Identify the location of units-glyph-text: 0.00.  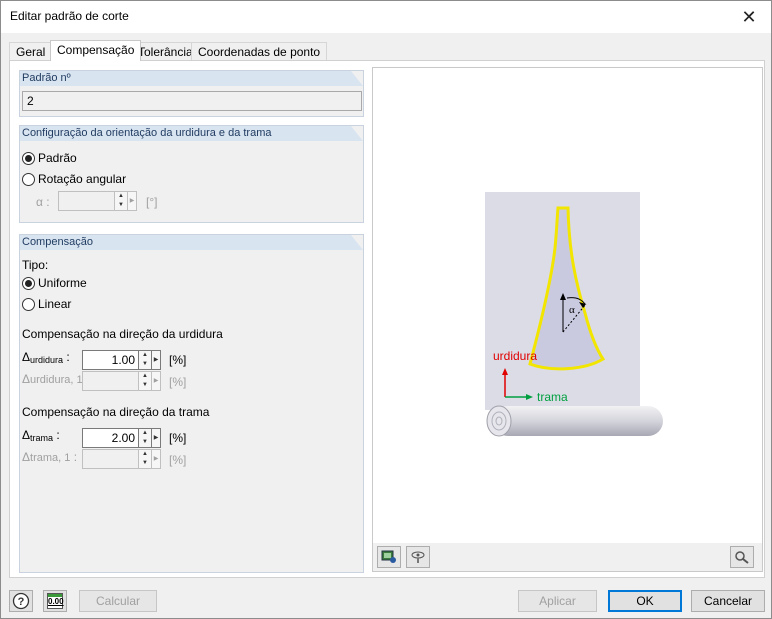
(56, 601).